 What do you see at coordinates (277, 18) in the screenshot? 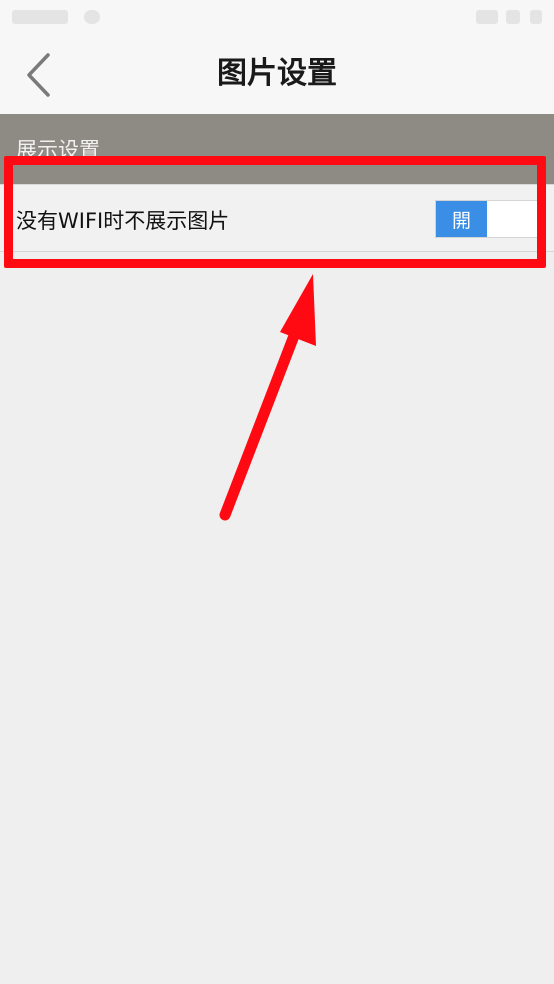
I see `status-bar` at bounding box center [277, 18].